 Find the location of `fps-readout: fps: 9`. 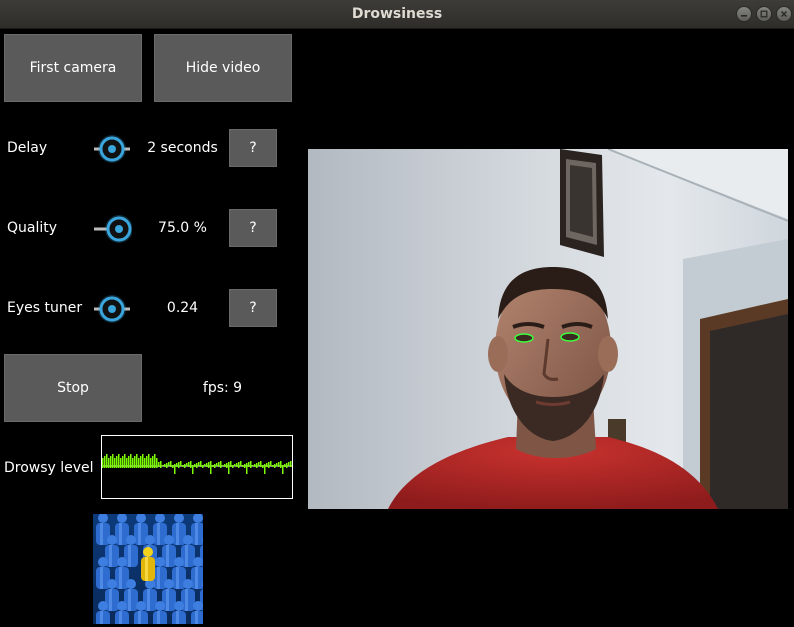

fps-readout: fps: 9 is located at coordinates (222, 388).